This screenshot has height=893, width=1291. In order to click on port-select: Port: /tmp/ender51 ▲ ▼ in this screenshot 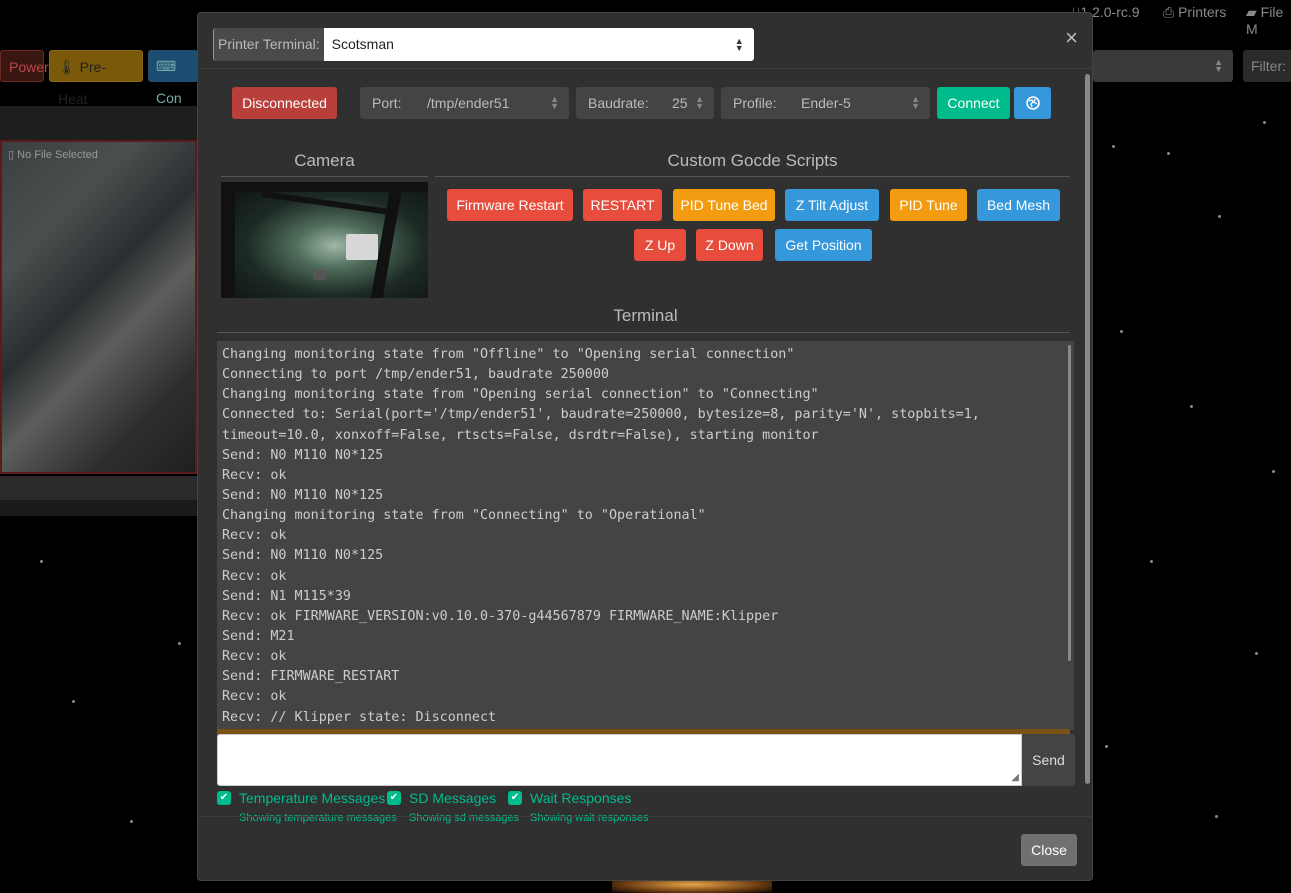, I will do `click(464, 103)`.